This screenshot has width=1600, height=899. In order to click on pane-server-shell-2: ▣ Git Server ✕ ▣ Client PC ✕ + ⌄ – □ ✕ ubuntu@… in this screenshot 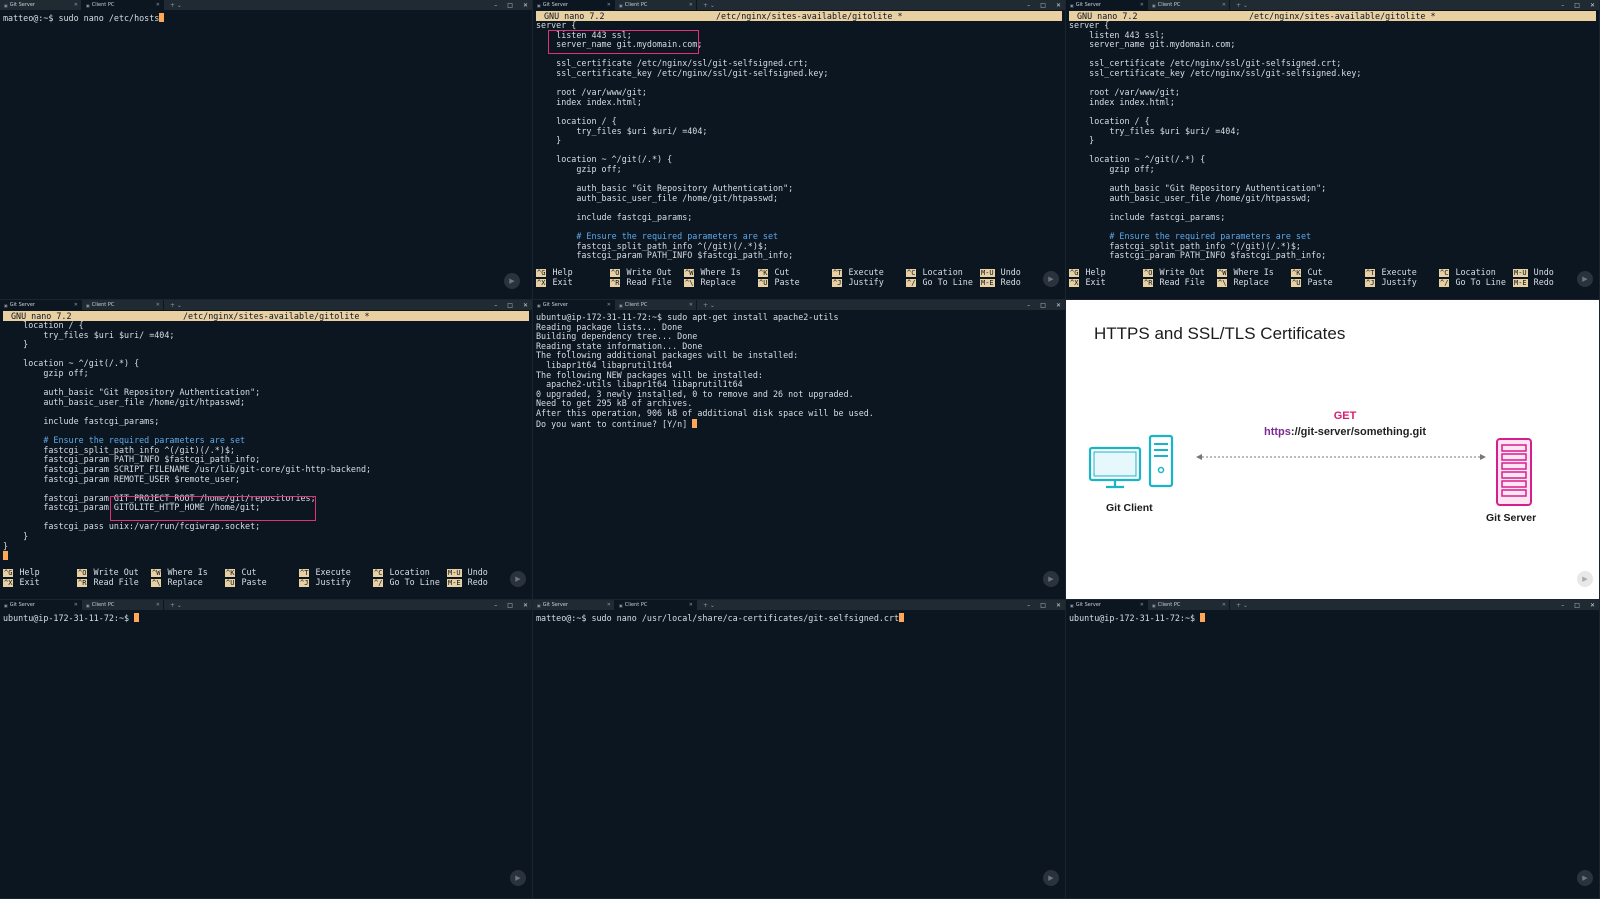, I will do `click(1333, 749)`.